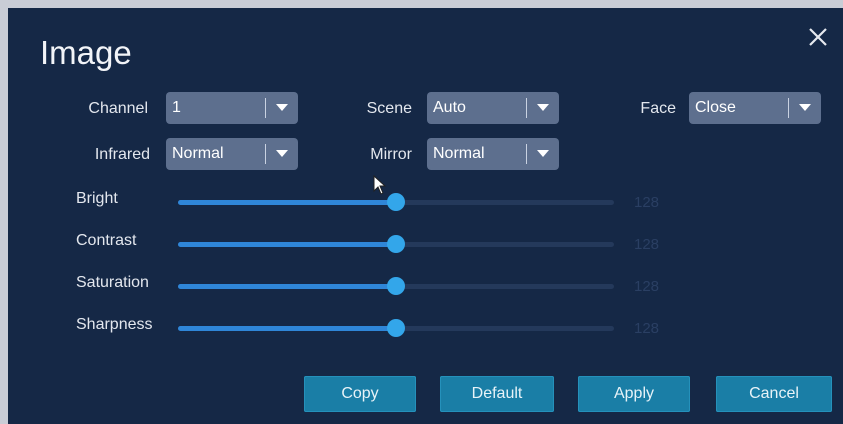 This screenshot has height=424, width=843. I want to click on mouse-pointer-icon, so click(380, 185).